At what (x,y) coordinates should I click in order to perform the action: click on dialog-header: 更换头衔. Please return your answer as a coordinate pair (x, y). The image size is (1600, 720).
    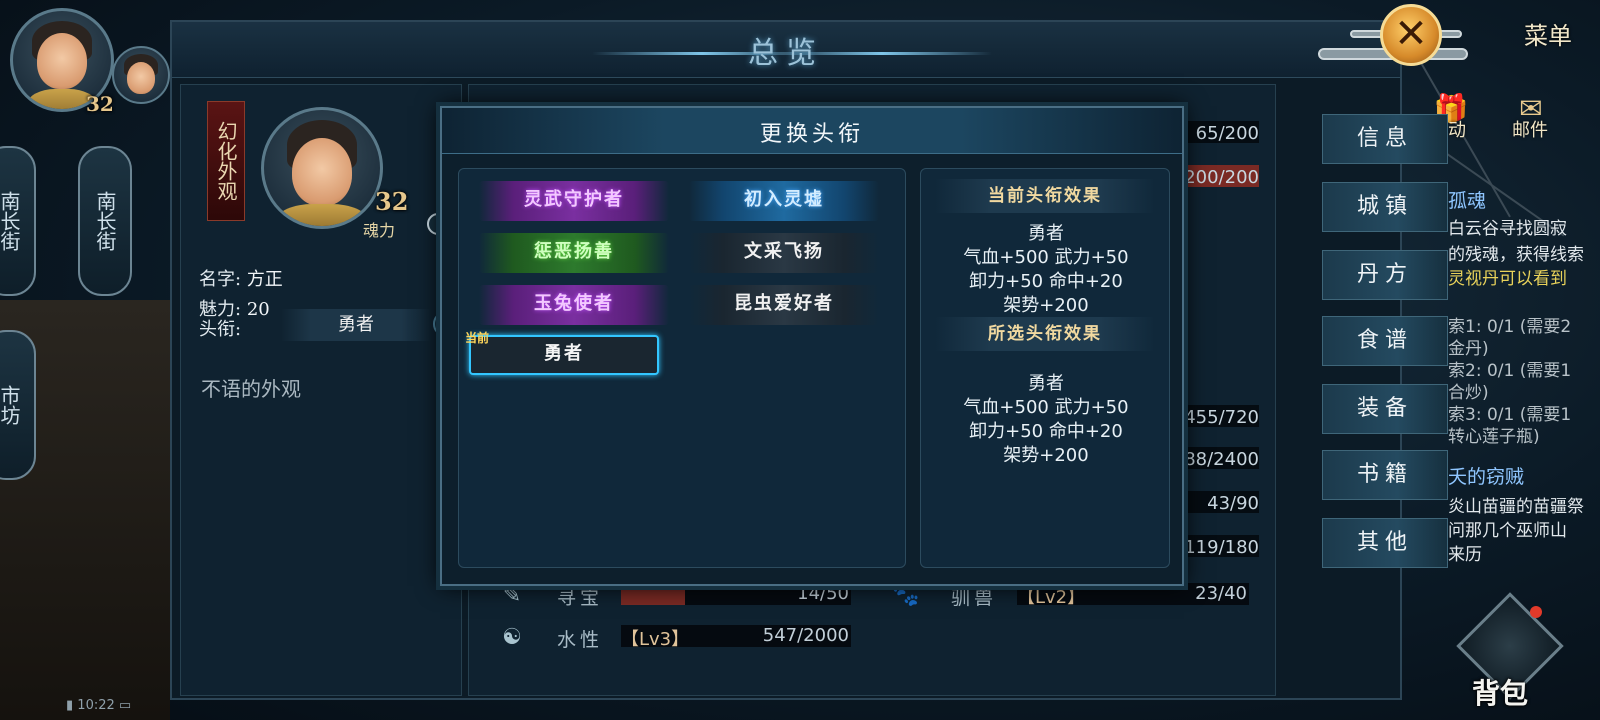
    Looking at the image, I should click on (812, 131).